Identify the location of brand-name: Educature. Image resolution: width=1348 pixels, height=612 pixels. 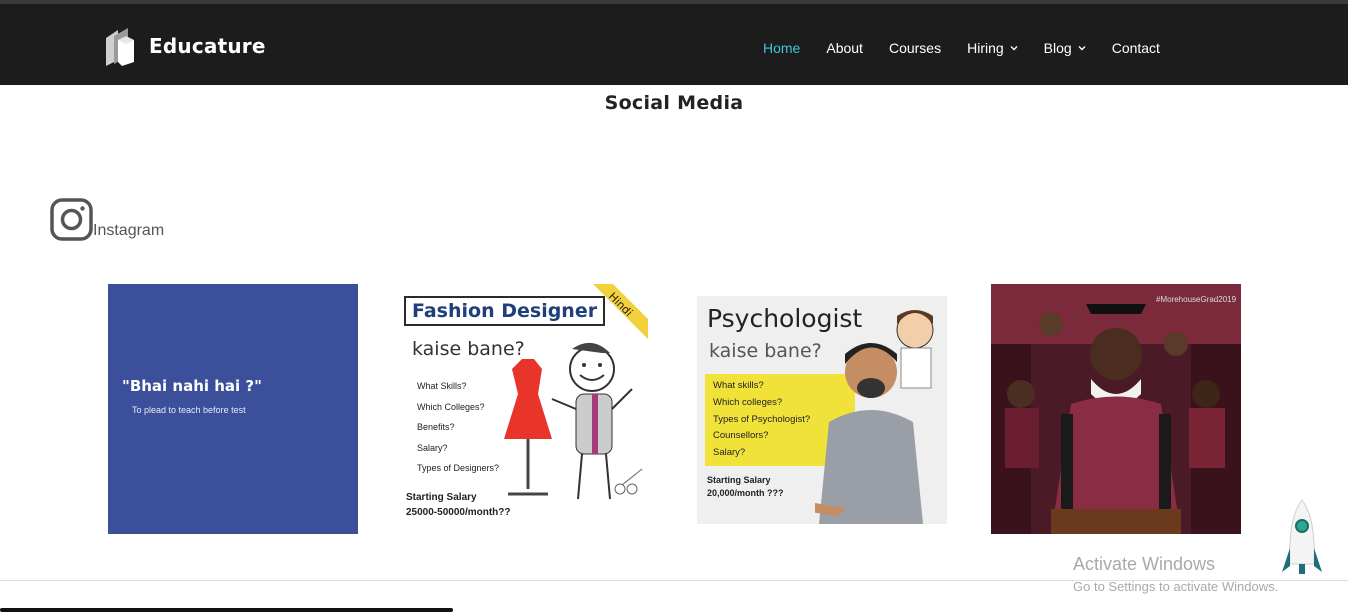
(207, 46).